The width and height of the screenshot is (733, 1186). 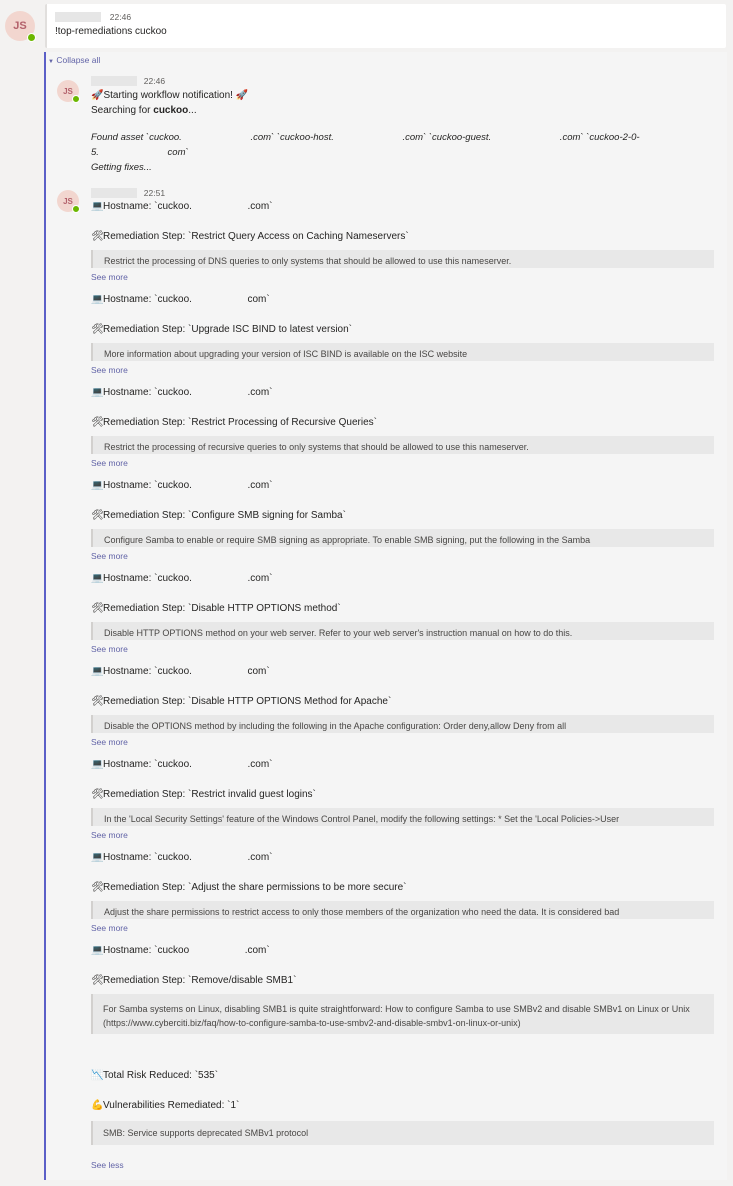 What do you see at coordinates (140, 152) in the screenshot?
I see `found-assets-text-2: 5. com`` at bounding box center [140, 152].